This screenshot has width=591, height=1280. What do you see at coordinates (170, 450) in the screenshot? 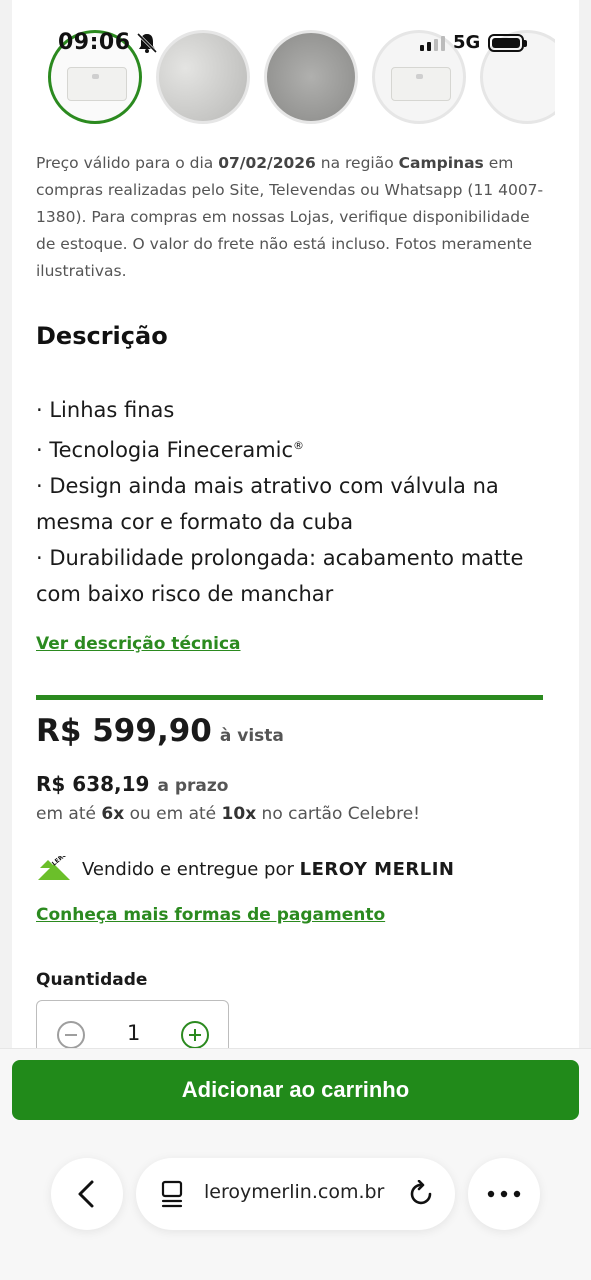
I see `list-item: · Tecnologia Fineceramic®` at bounding box center [170, 450].